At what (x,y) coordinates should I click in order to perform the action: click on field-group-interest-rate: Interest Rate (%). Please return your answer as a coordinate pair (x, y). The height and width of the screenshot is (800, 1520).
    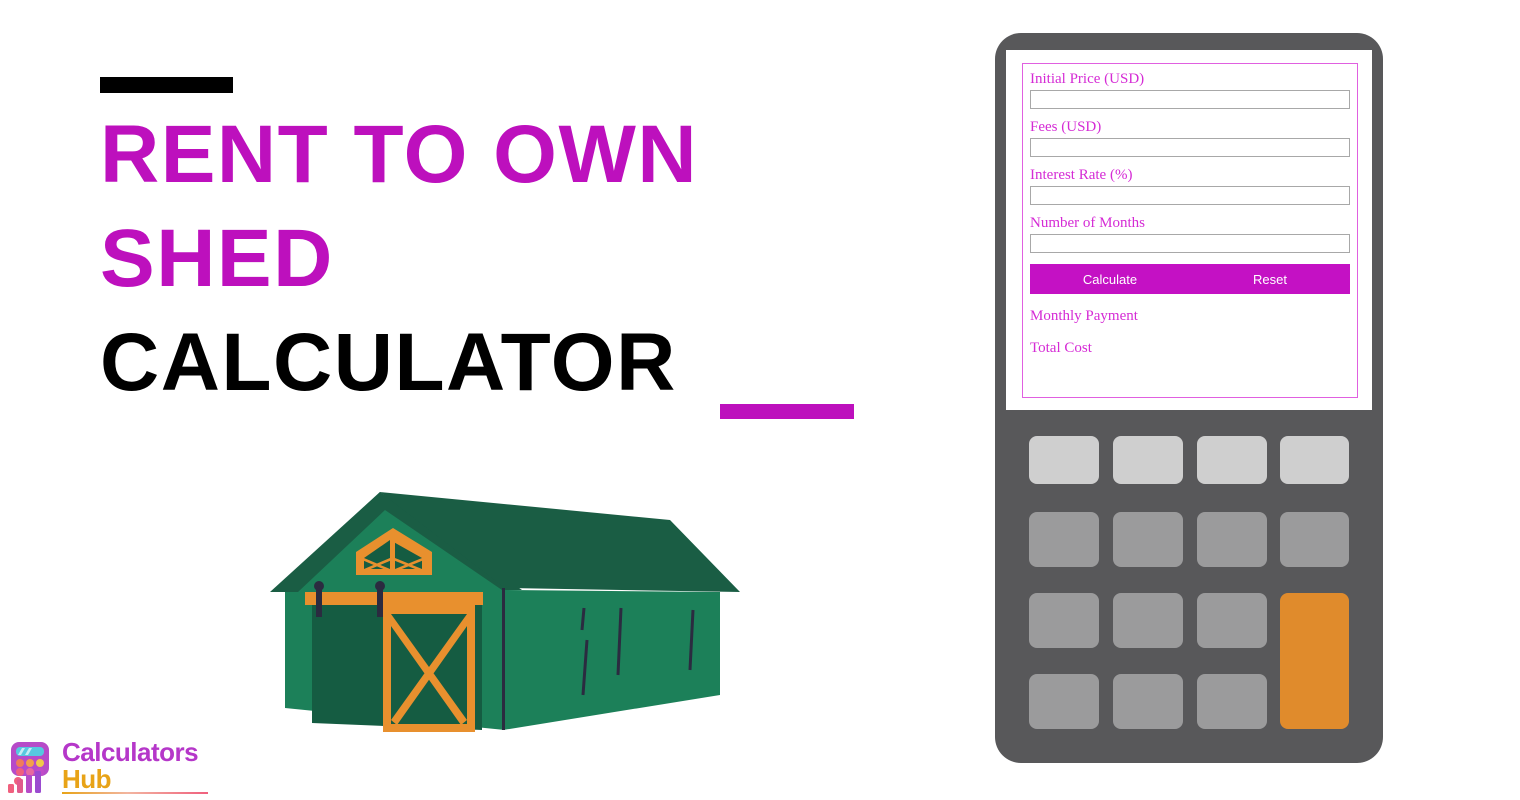
    Looking at the image, I should click on (1190, 185).